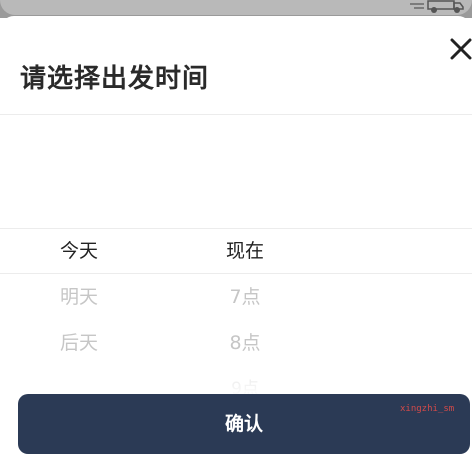 This screenshot has height=454, width=472. Describe the element at coordinates (115, 79) in the screenshot. I see `sheet-title: 请选择出发时间` at that location.